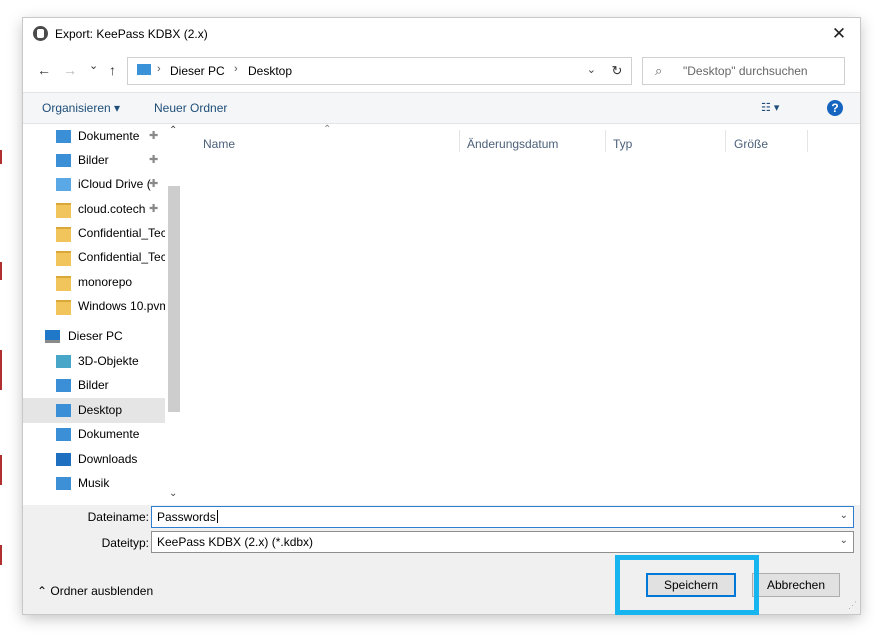 This screenshot has width=882, height=640. I want to click on sidebar-item-bilder: Bilder ✚, so click(94, 160).